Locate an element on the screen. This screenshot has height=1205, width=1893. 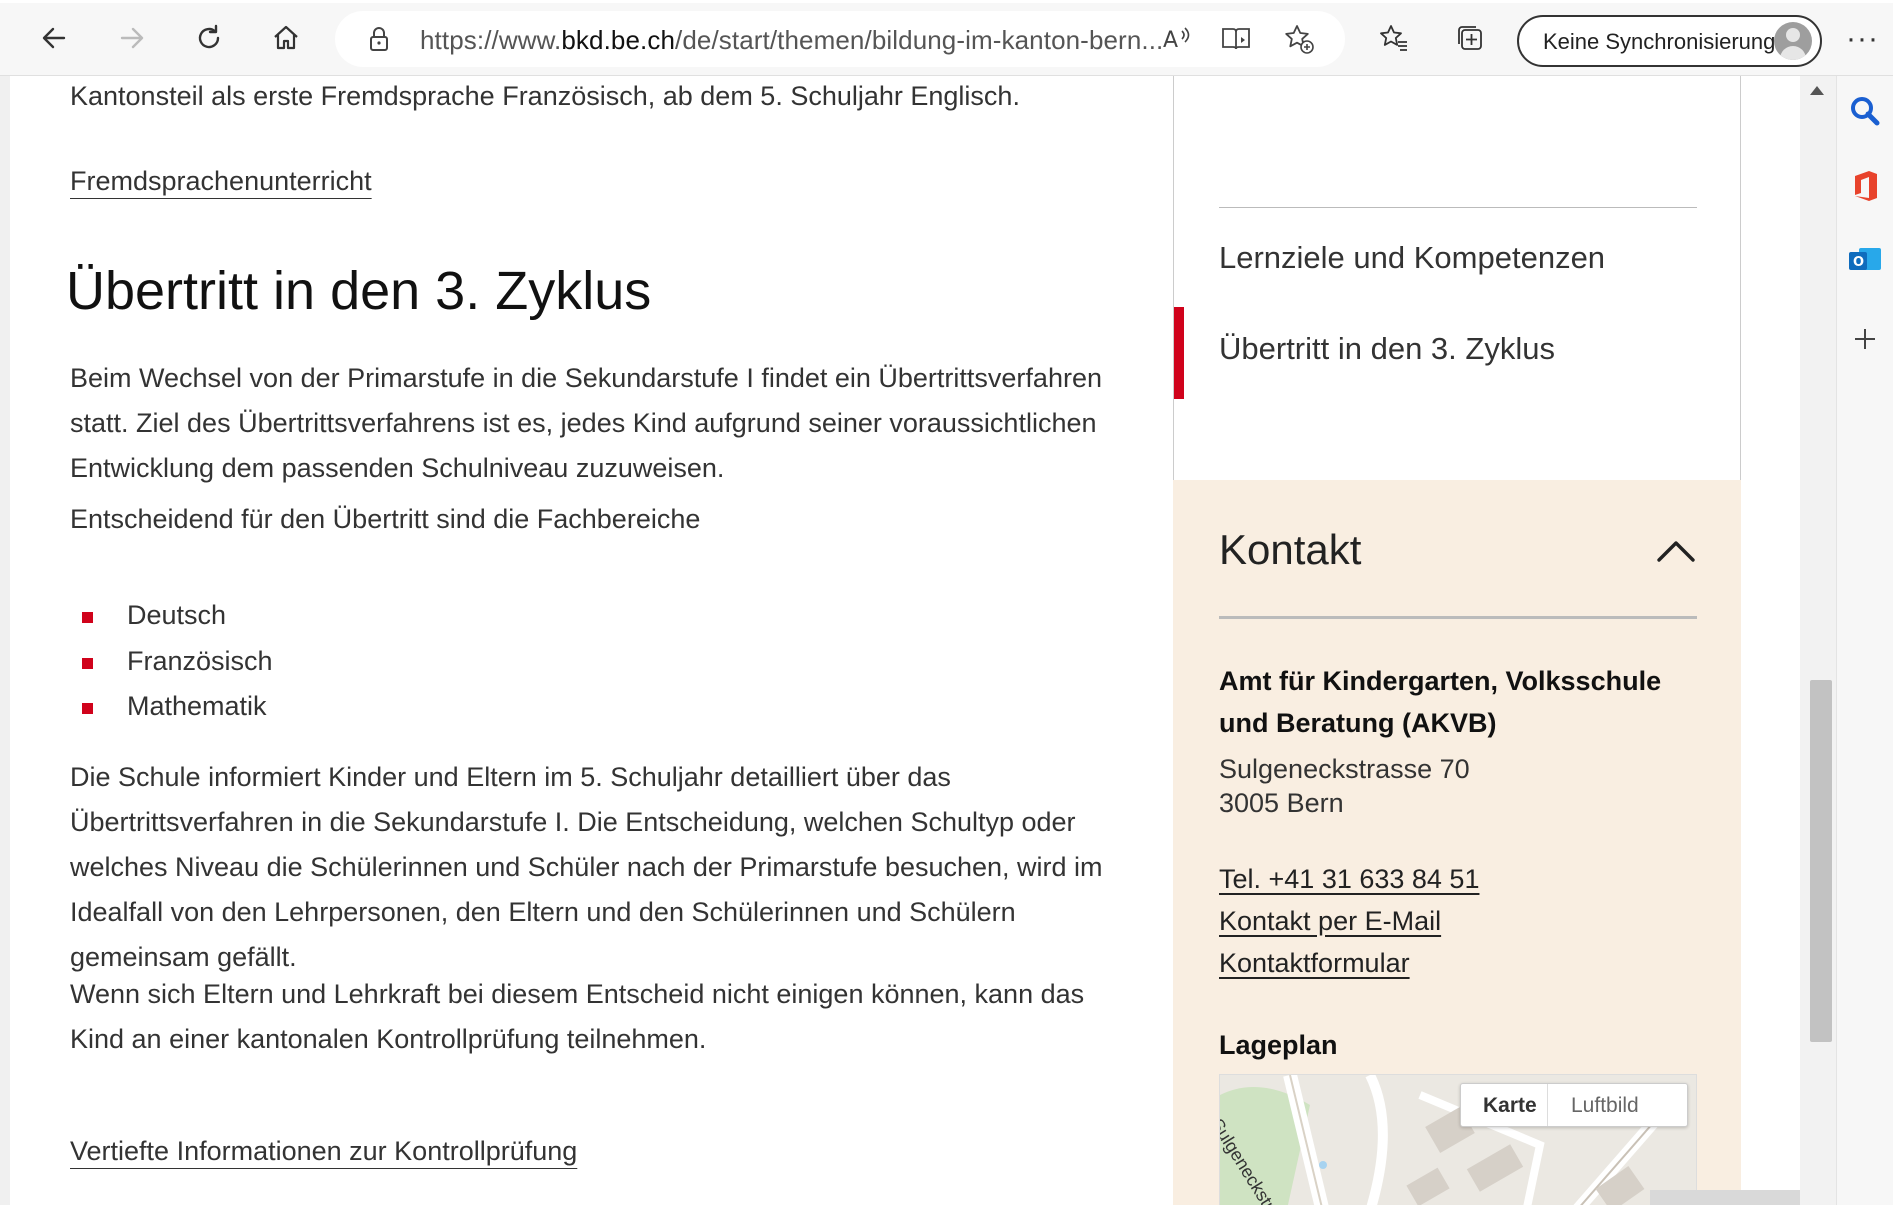
status-strip is located at coordinates (1725, 1197).